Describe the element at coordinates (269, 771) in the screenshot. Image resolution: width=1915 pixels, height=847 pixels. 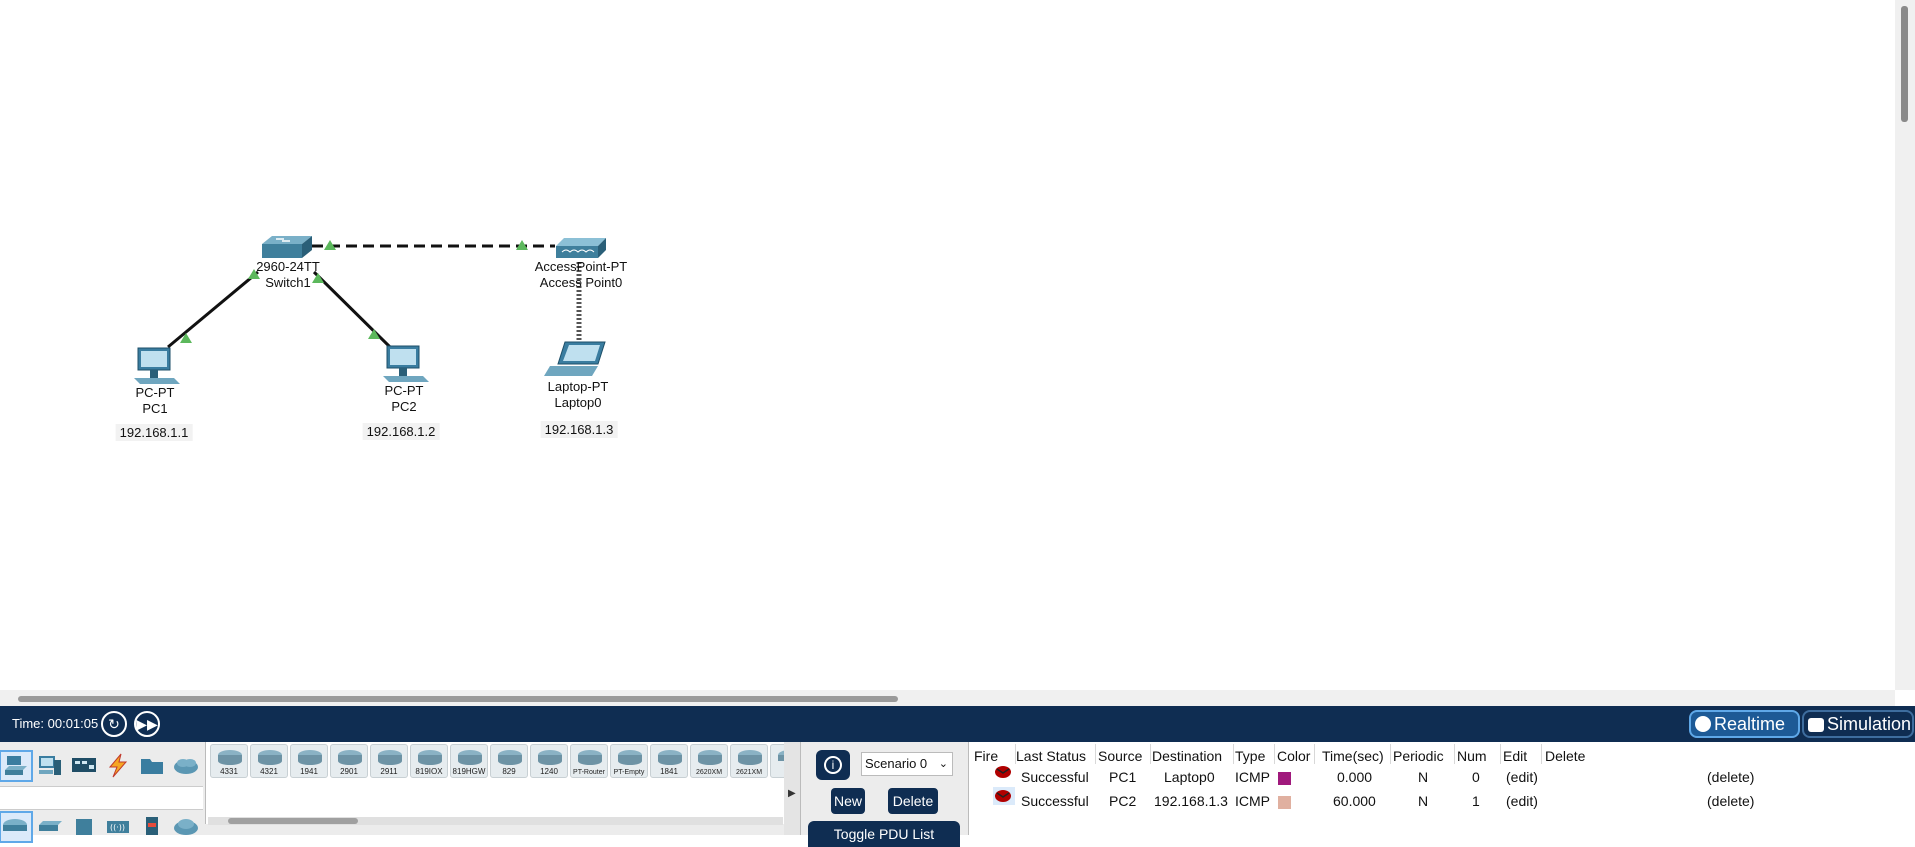
I see `model-label: 4321` at that location.